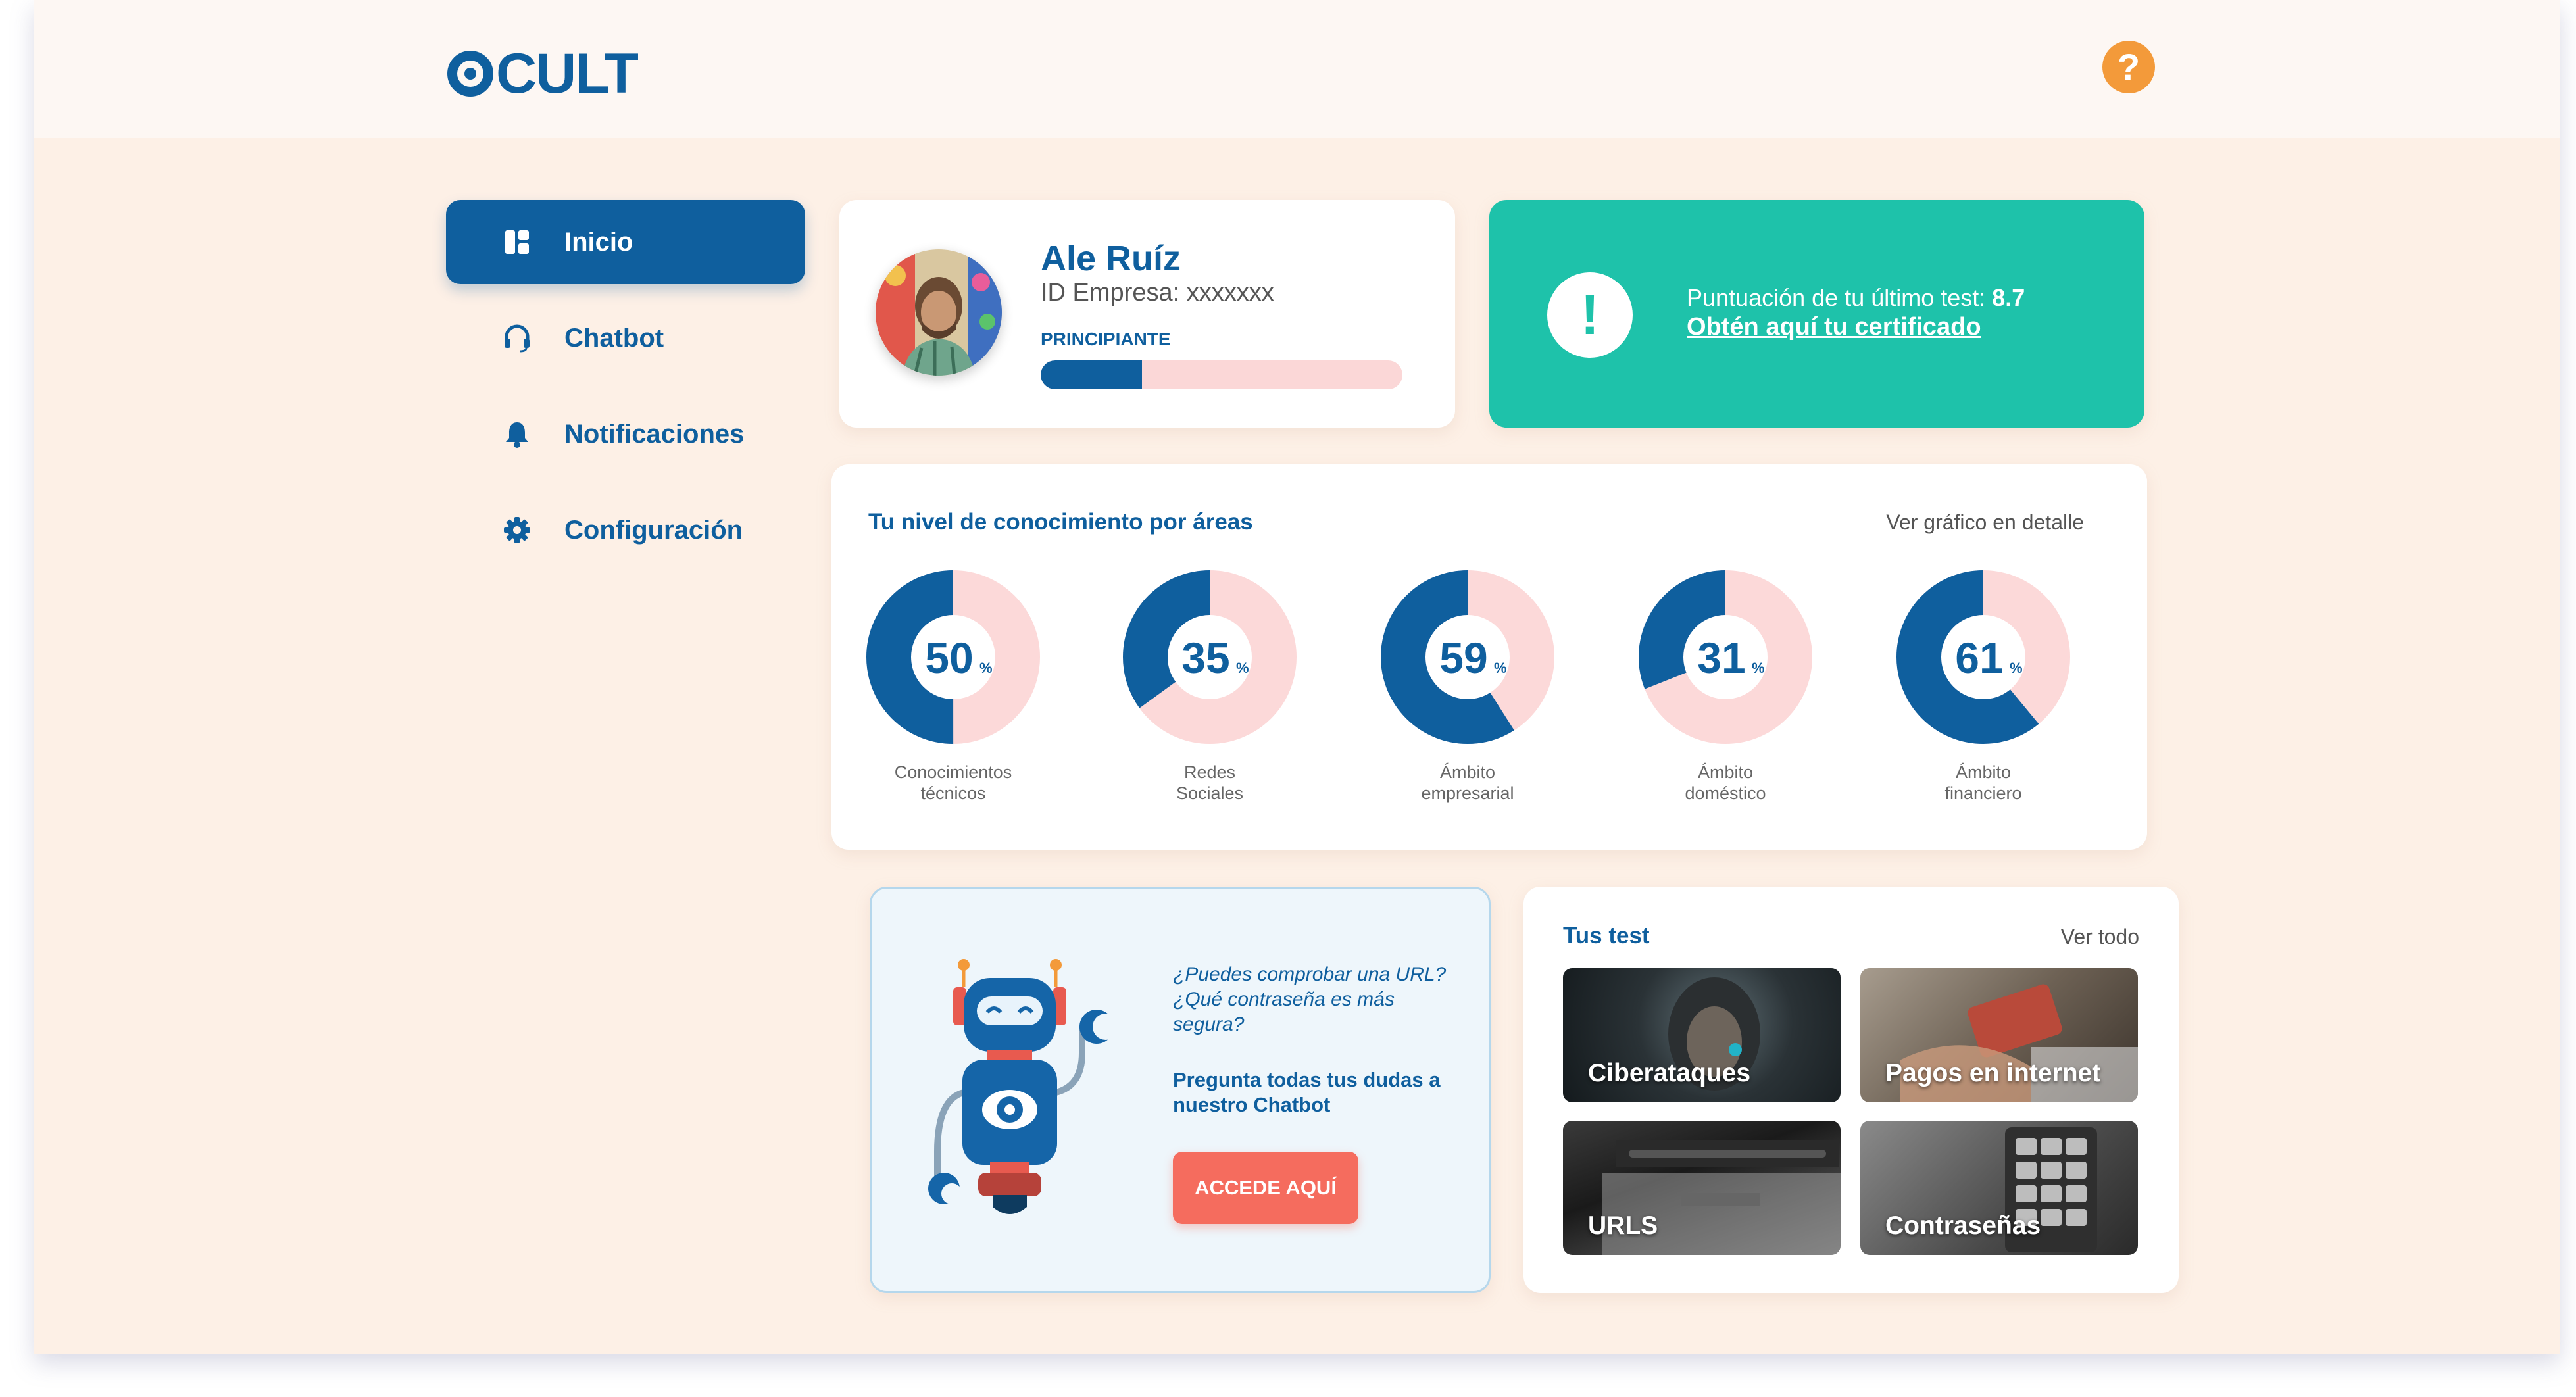 Image resolution: width=2576 pixels, height=1397 pixels. What do you see at coordinates (654, 434) in the screenshot?
I see `sidebar-item-label: Notificaciones` at bounding box center [654, 434].